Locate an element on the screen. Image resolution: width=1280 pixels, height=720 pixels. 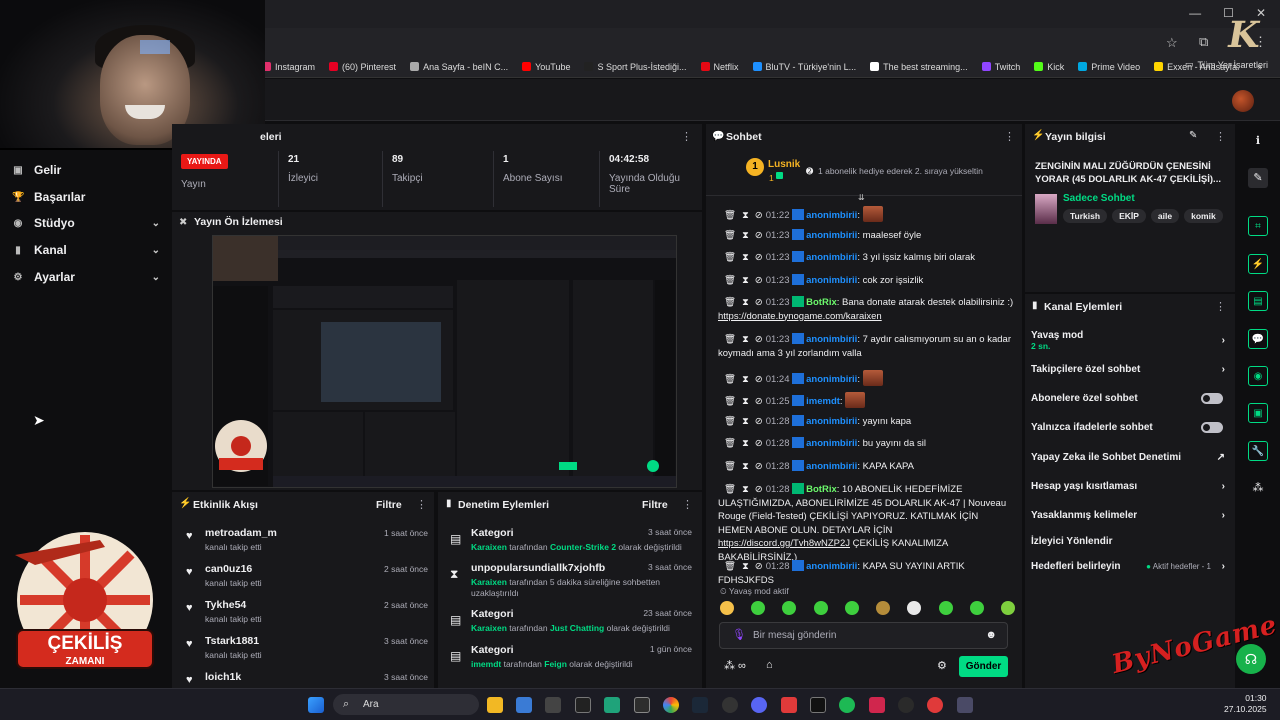
toggle-switch is located at coordinates (1212, 398).